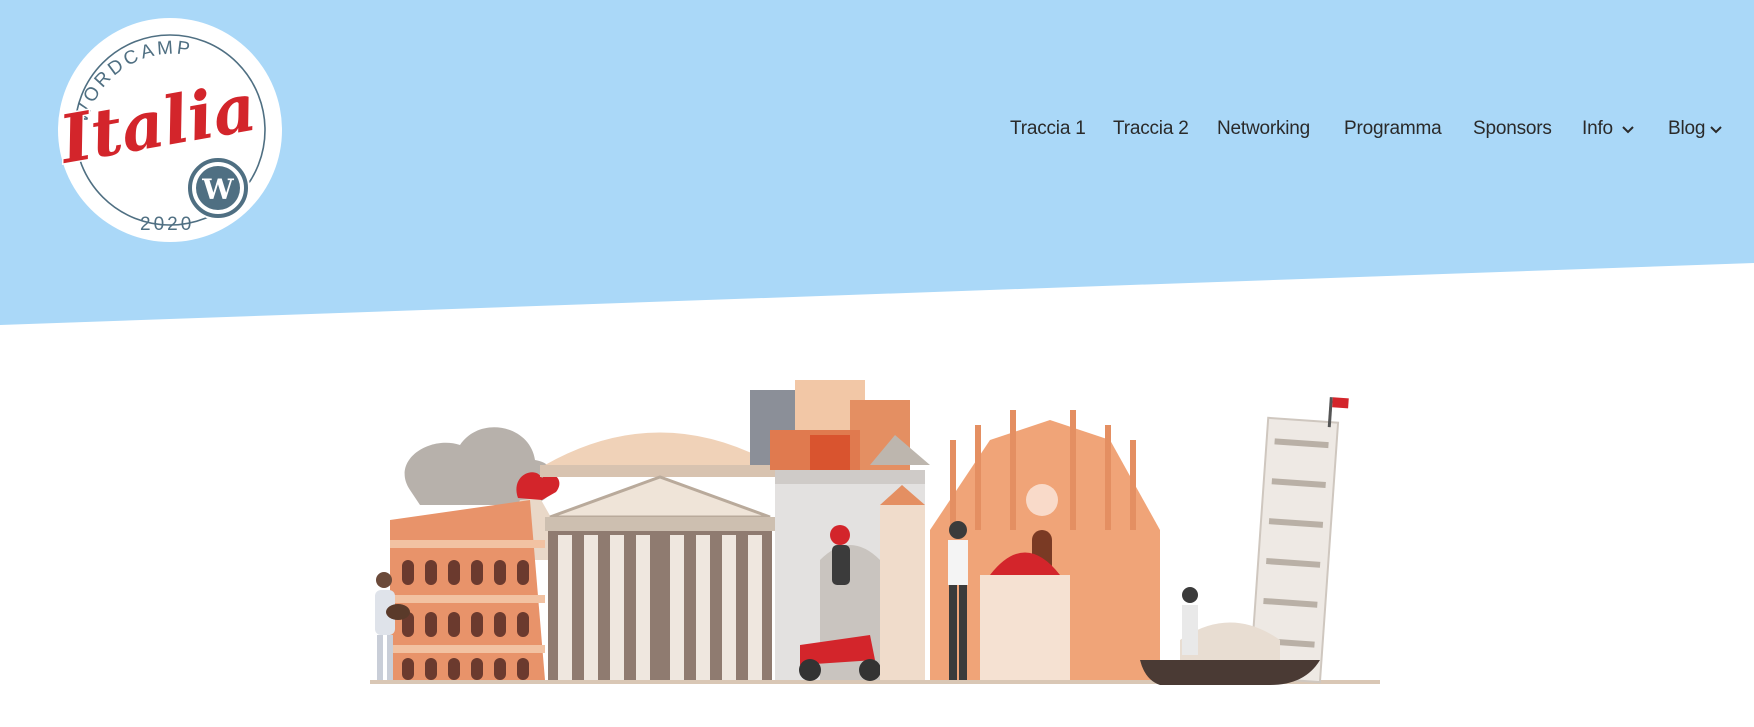 Image resolution: width=1754 pixels, height=727 pixels. Describe the element at coordinates (1597, 129) in the screenshot. I see `nav-item-info: Info` at that location.